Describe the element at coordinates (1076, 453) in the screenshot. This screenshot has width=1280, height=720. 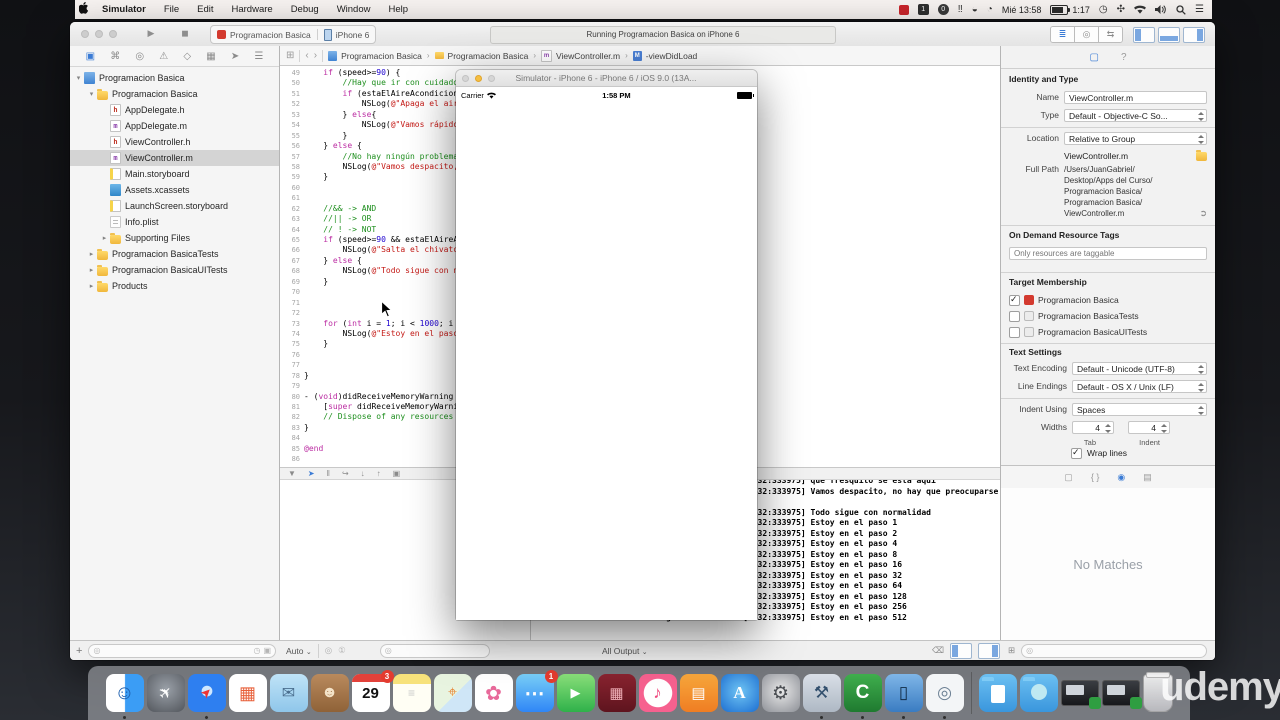
I see `wrap-lines-checkbox` at that location.